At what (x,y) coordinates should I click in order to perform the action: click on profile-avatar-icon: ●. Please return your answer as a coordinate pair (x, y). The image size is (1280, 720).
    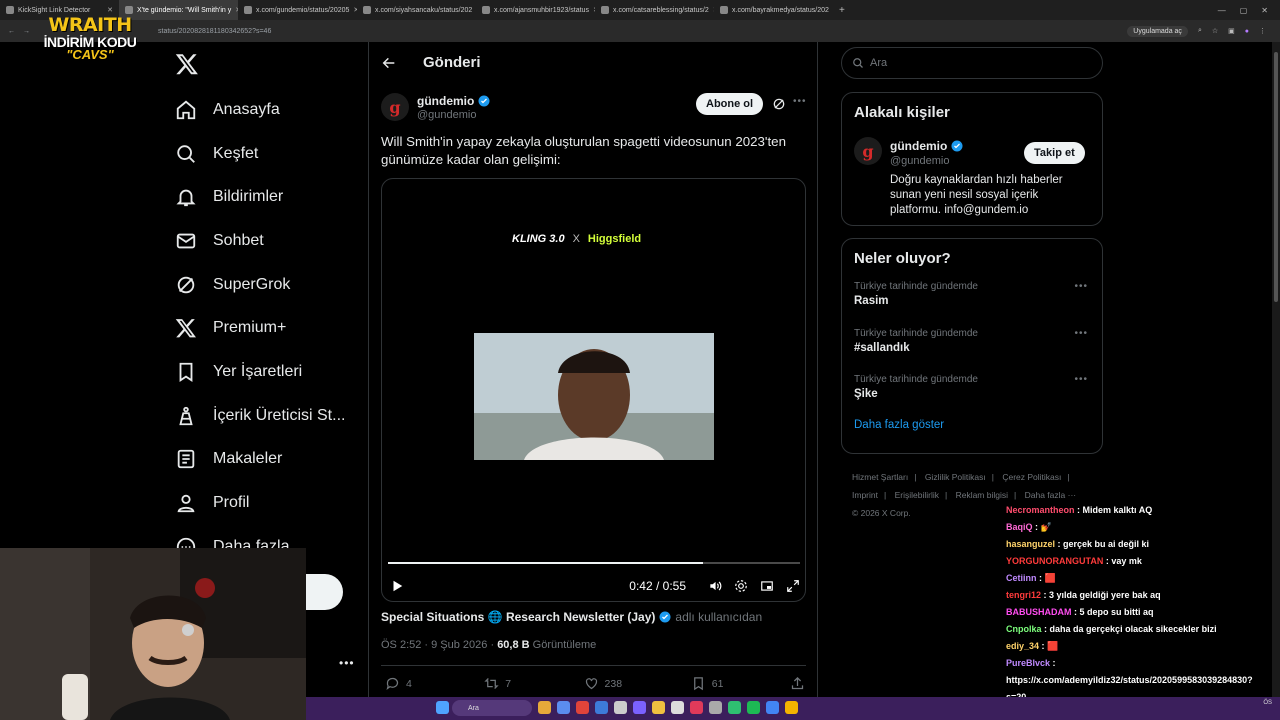
    Looking at the image, I should click on (1247, 31).